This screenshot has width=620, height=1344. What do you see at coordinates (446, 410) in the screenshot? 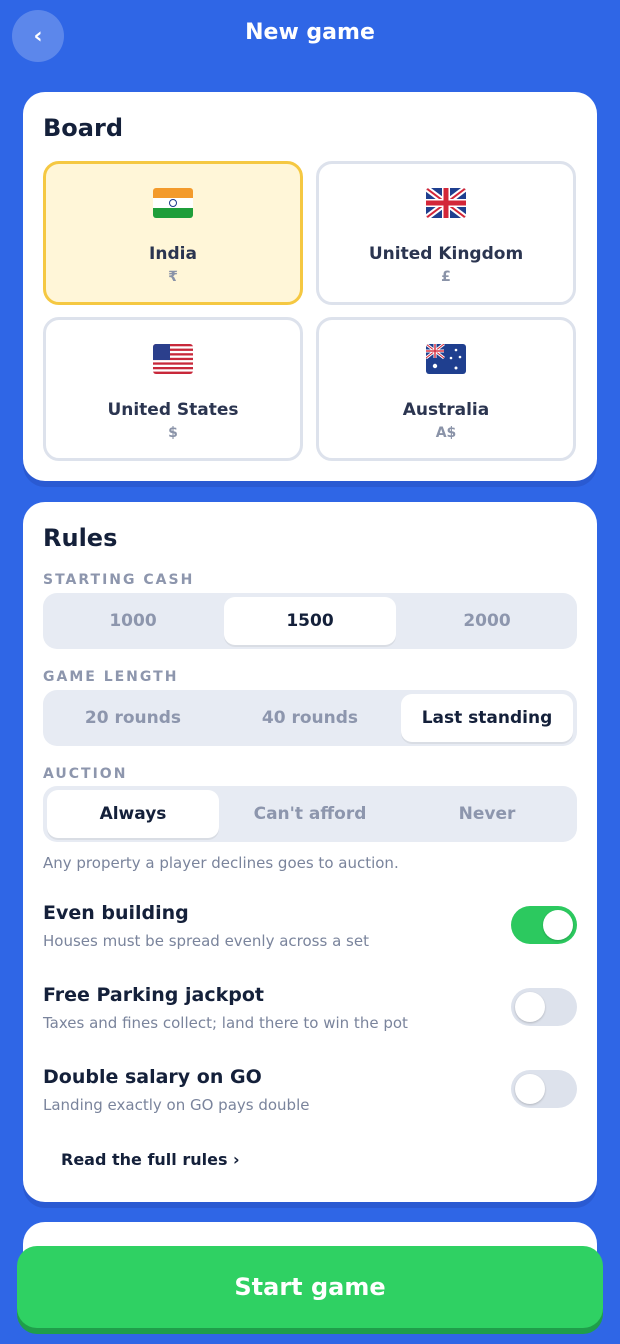
I see `board-option-name: Australia` at bounding box center [446, 410].